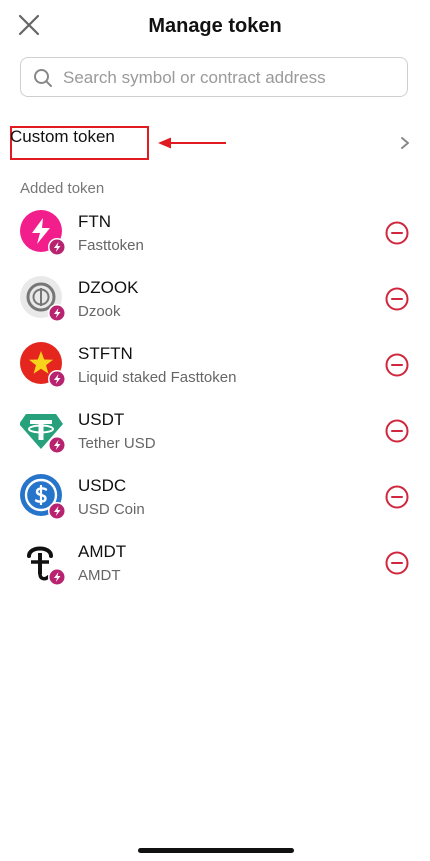  What do you see at coordinates (215, 431) in the screenshot?
I see `token-row-usdt: USDT Tether USD` at bounding box center [215, 431].